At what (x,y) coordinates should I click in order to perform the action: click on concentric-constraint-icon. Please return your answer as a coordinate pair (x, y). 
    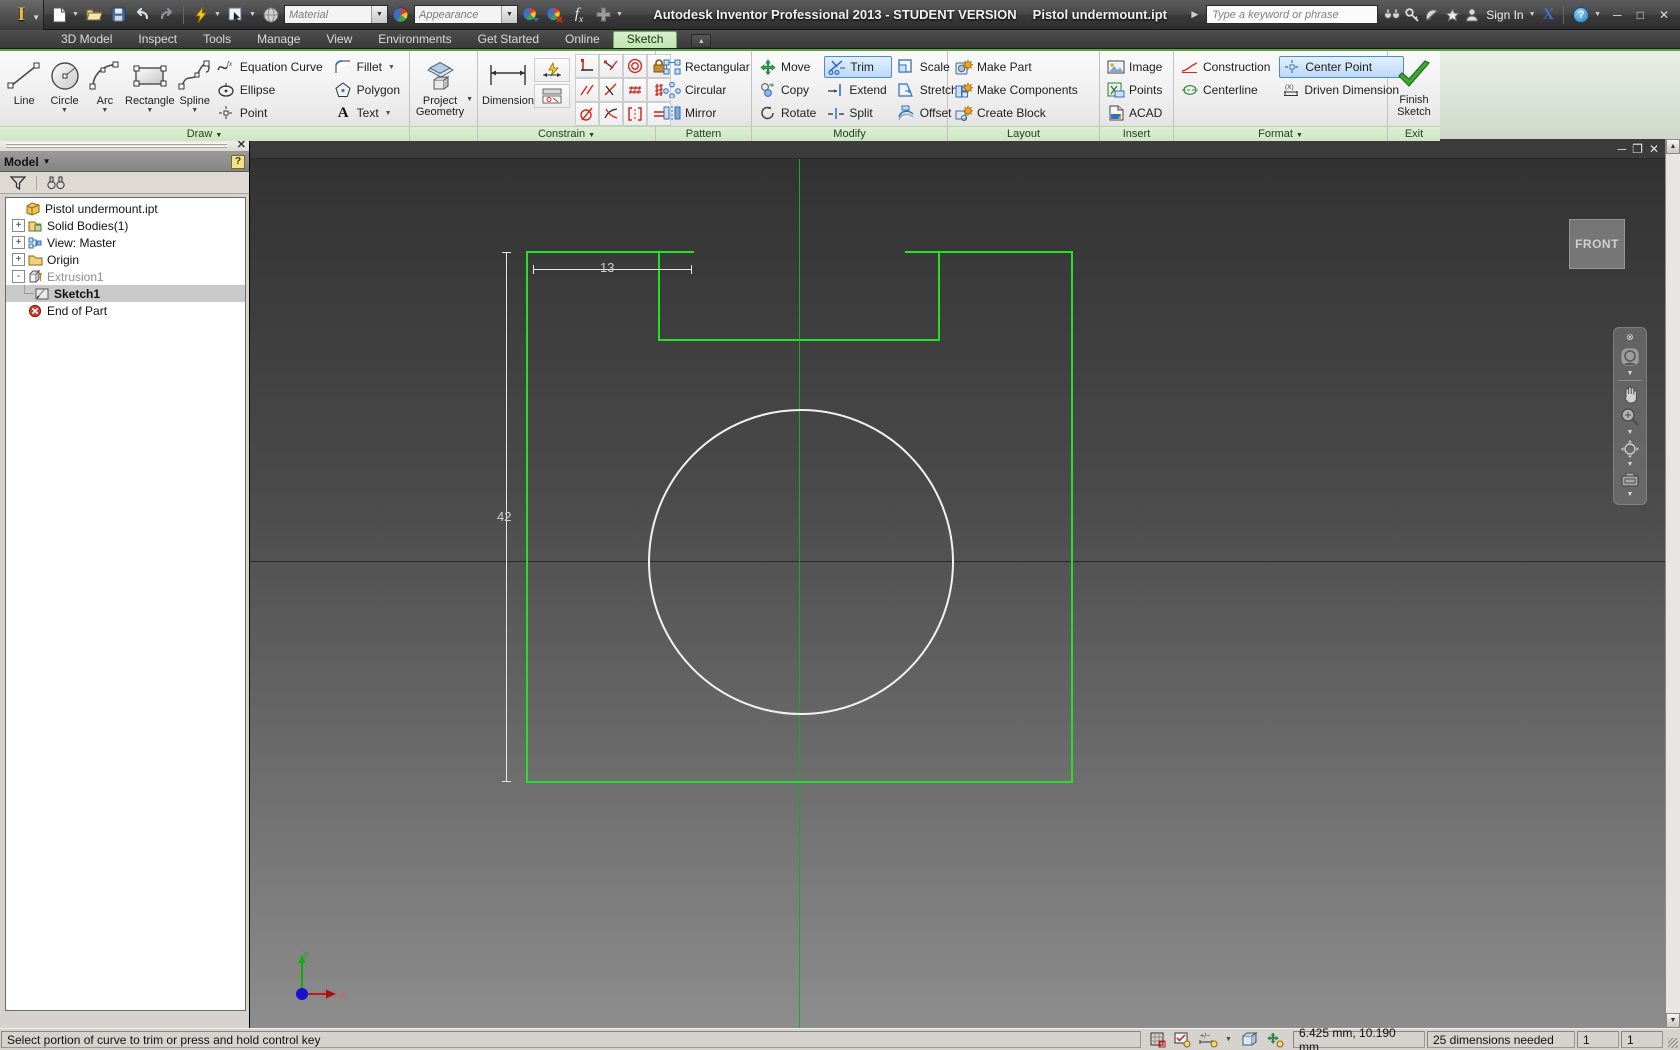
    Looking at the image, I should click on (634, 66).